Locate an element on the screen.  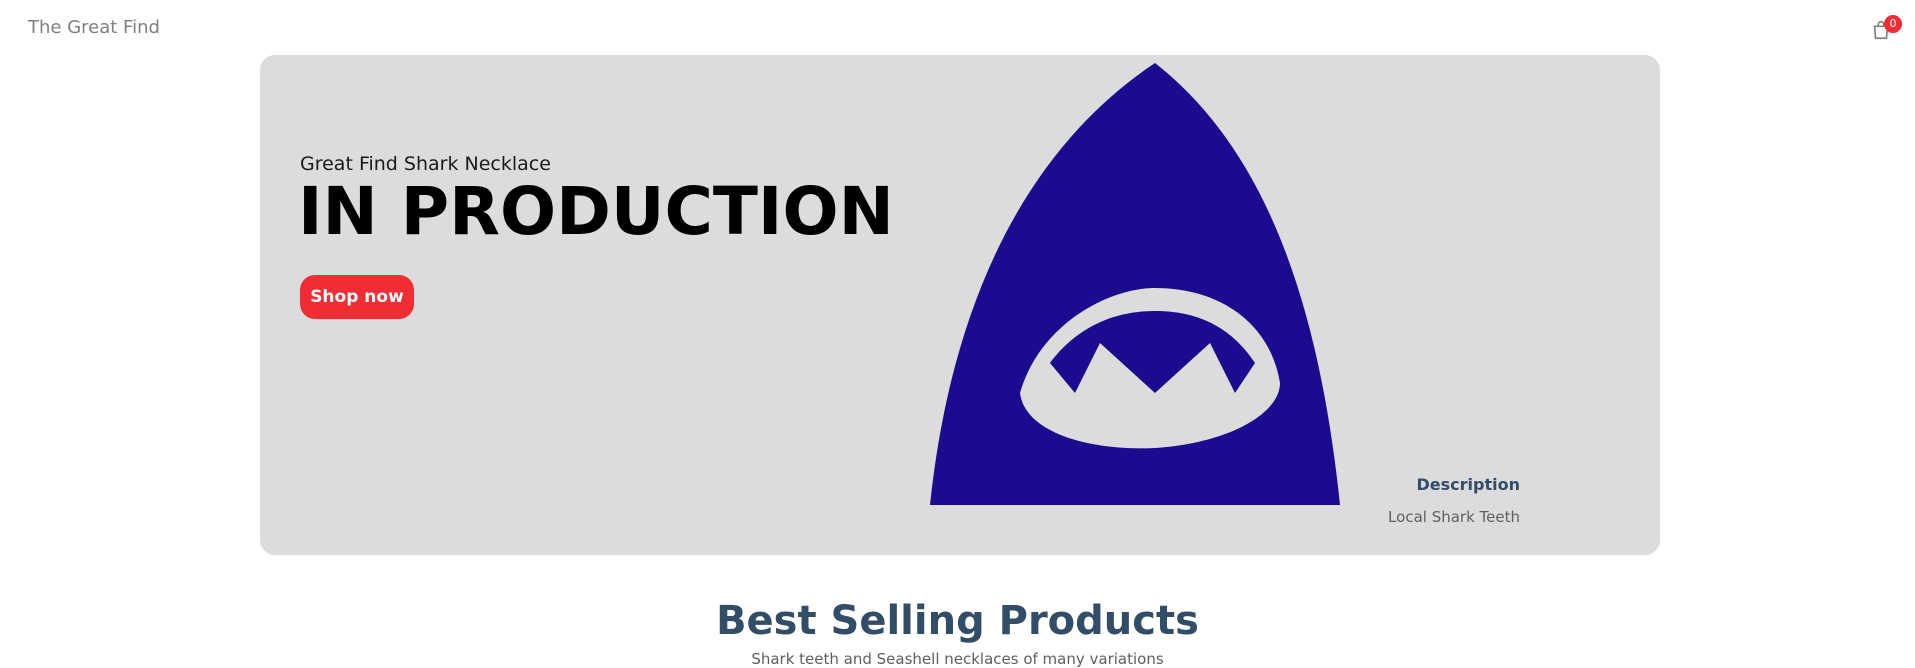
navbar: The Great Find 0 is located at coordinates (957, 27).